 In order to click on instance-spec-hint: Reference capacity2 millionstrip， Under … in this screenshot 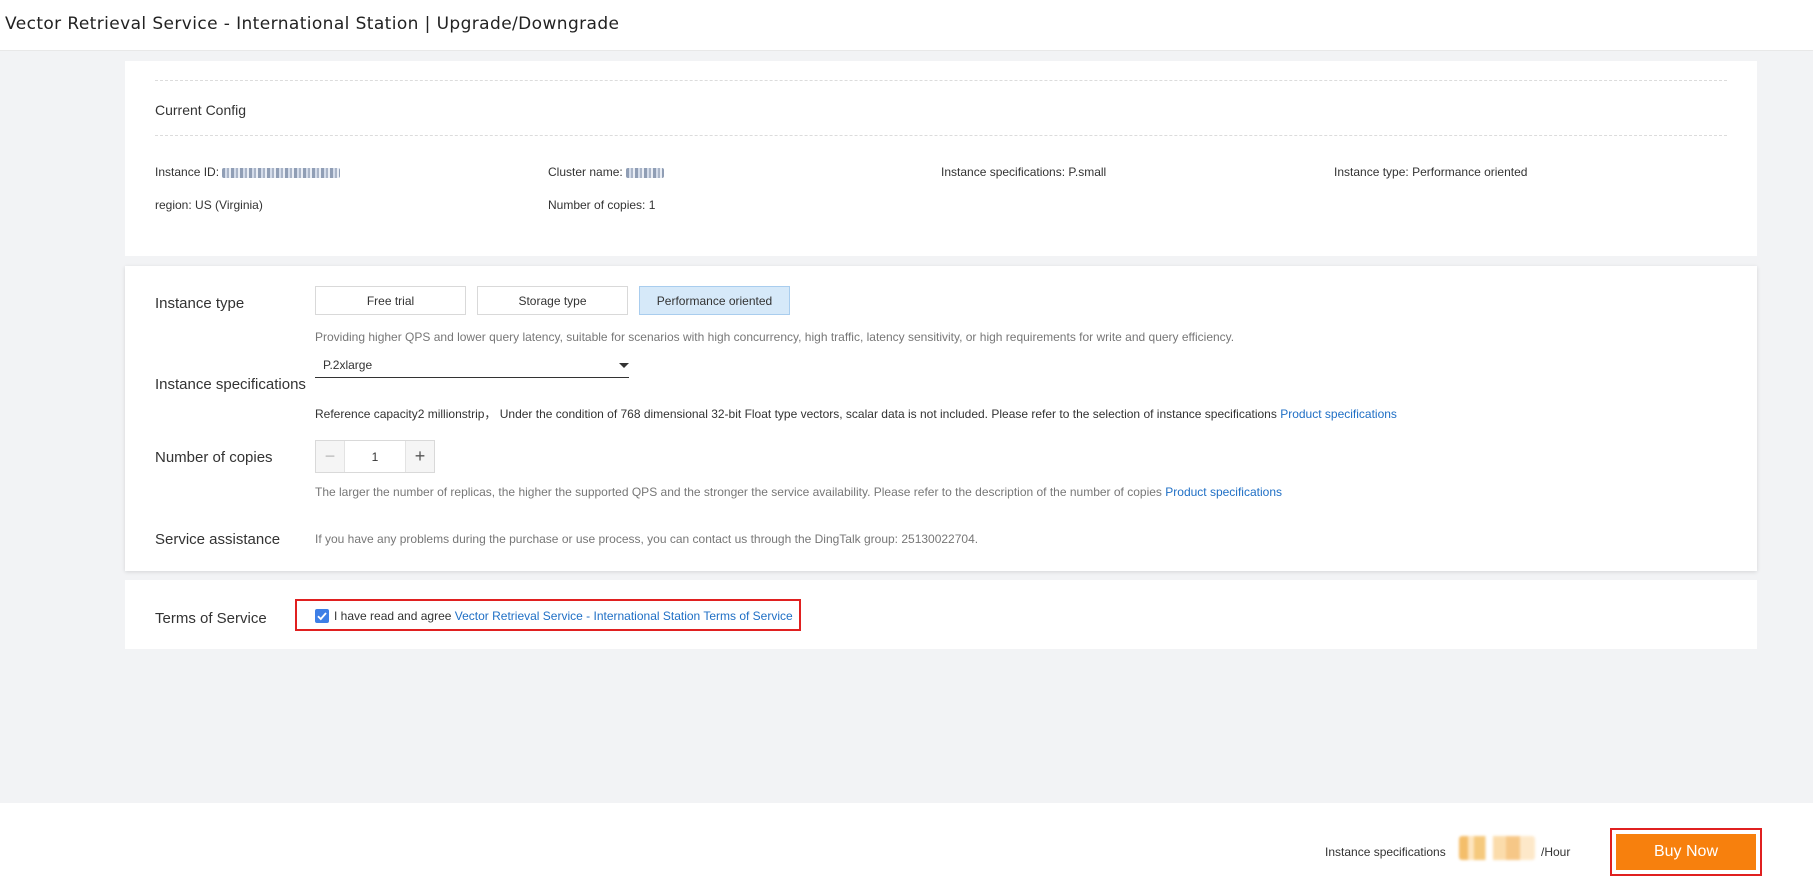, I will do `click(856, 413)`.